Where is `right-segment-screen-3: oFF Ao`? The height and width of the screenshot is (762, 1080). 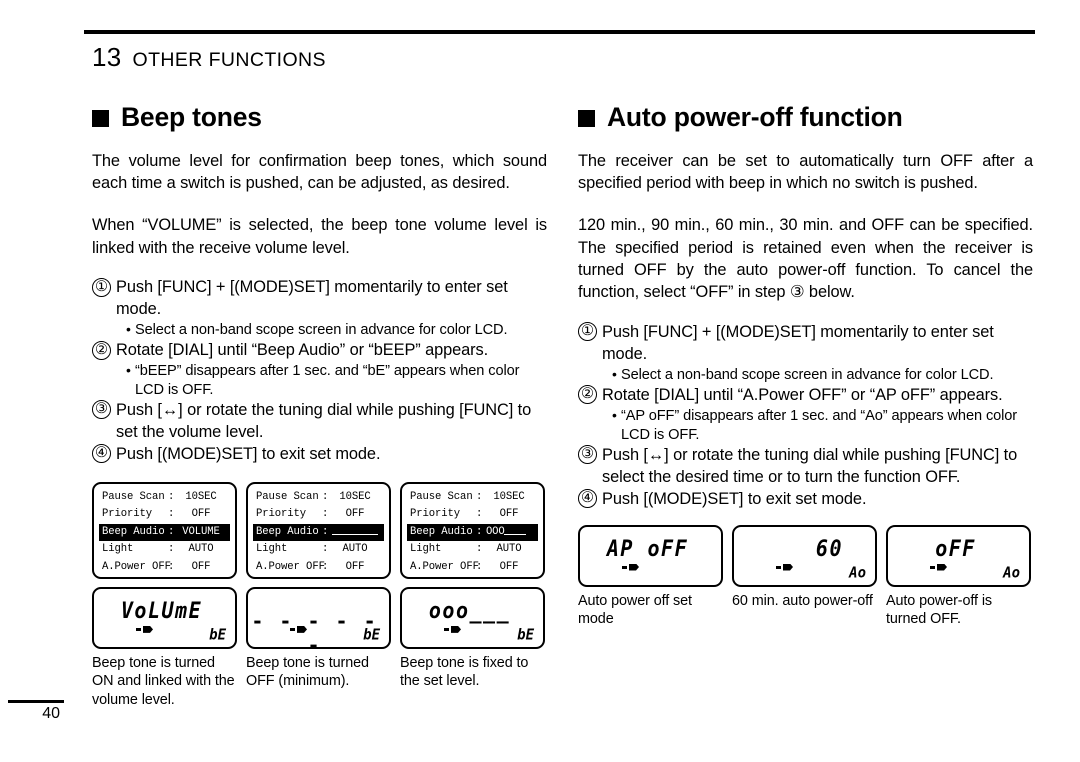
right-segment-screen-3: oFF Ao is located at coordinates (958, 555).